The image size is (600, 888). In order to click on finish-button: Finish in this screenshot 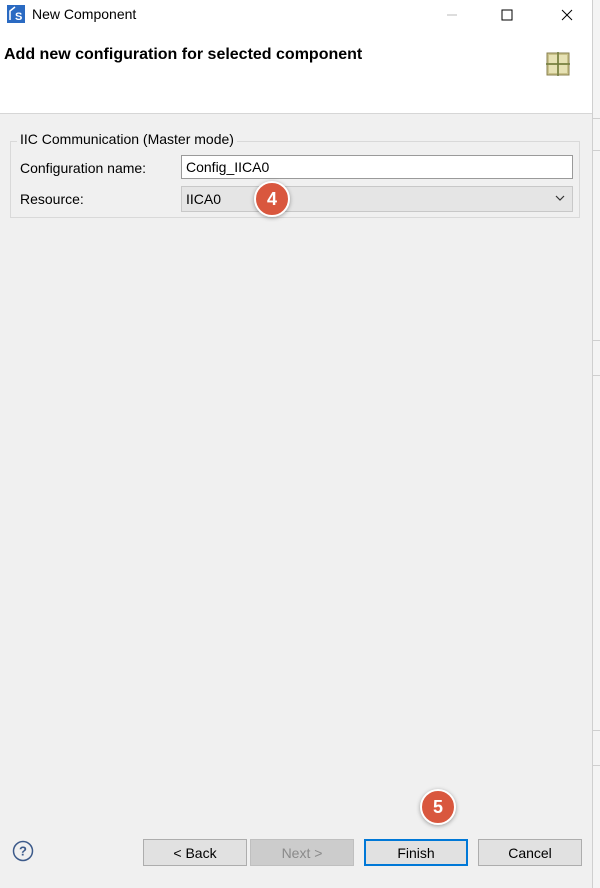, I will do `click(416, 852)`.